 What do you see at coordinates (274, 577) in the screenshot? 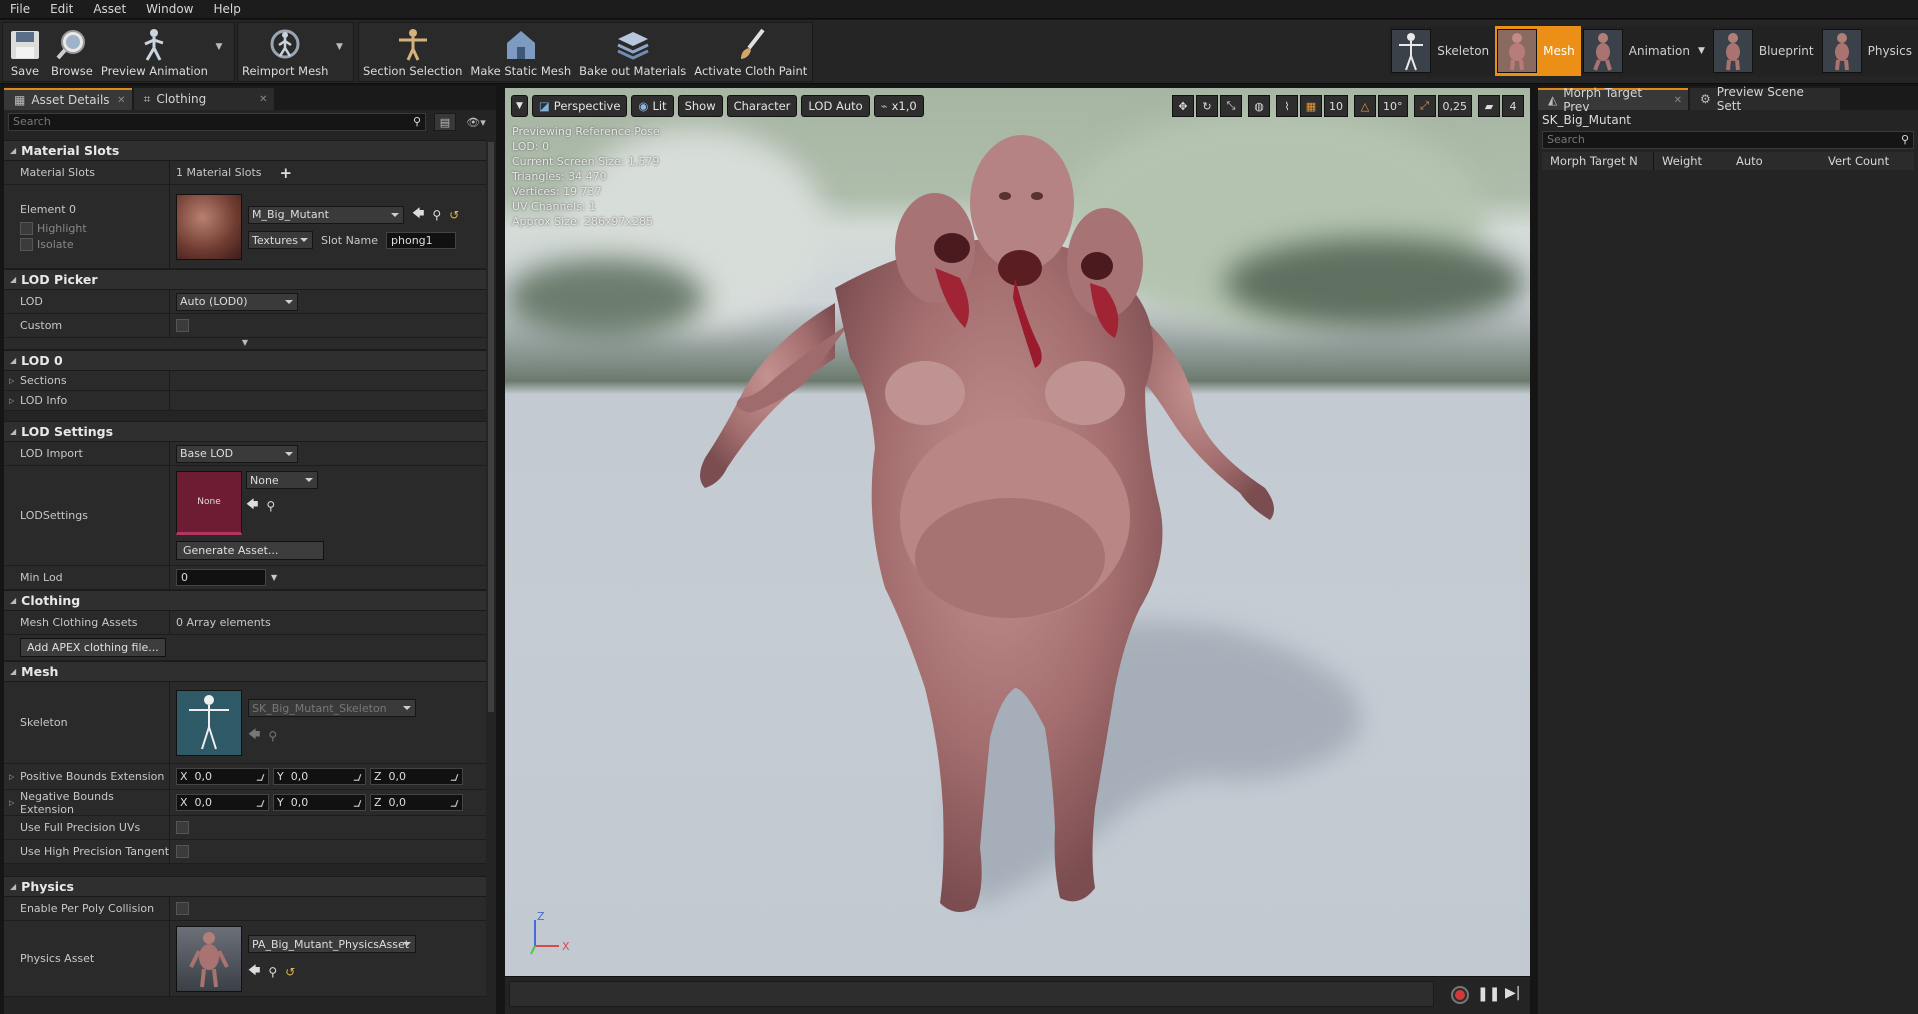
I see `min-lod-dropdown-icon: ▼` at bounding box center [274, 577].